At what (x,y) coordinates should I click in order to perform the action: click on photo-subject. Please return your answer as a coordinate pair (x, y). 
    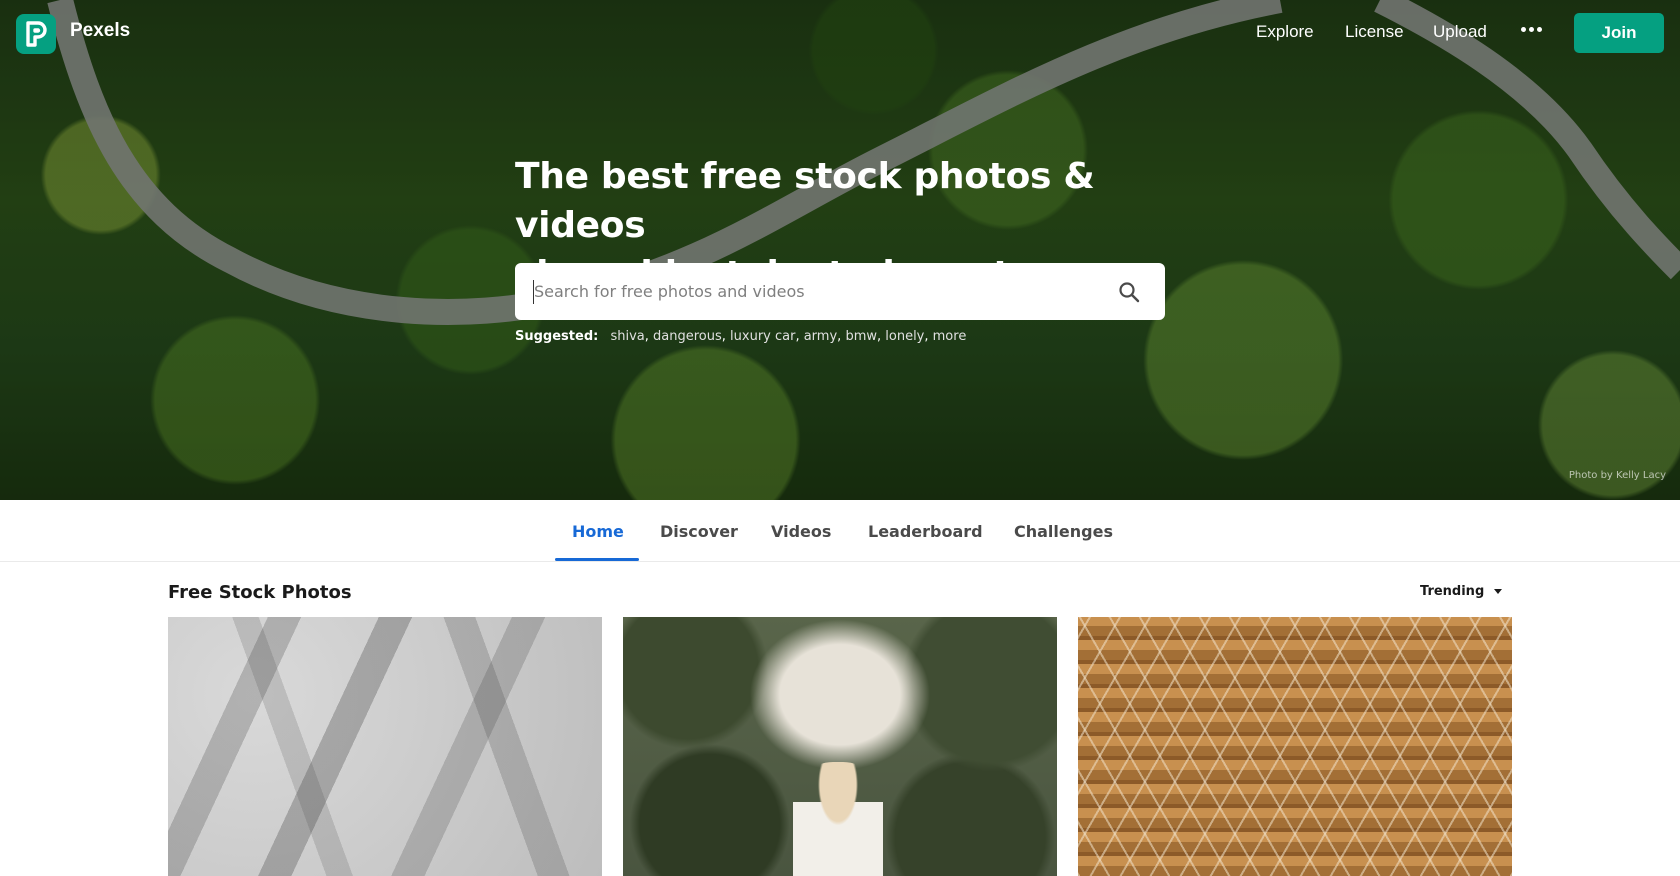
    Looking at the image, I should click on (838, 819).